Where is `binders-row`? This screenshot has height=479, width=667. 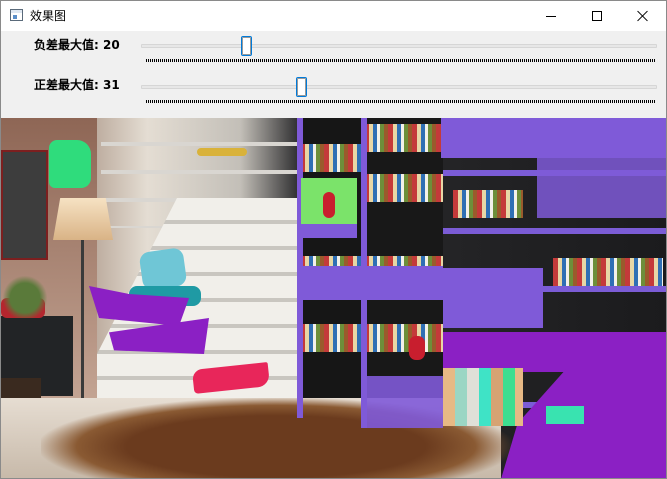 binders-row is located at coordinates (483, 397).